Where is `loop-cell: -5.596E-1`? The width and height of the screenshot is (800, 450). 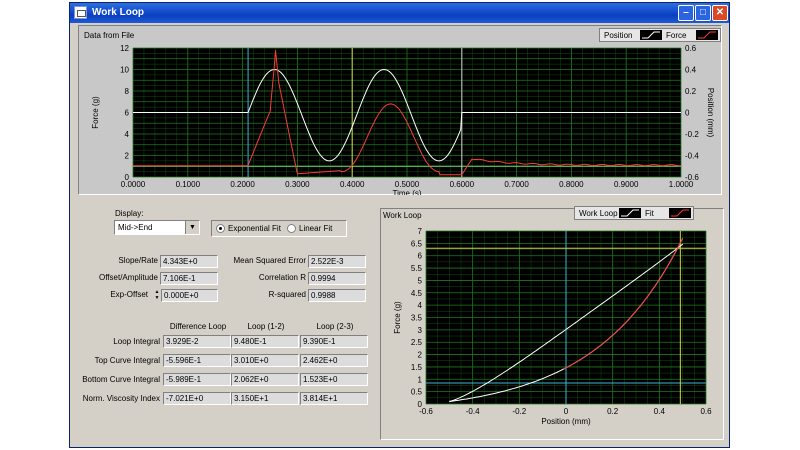
loop-cell: -5.596E-1 is located at coordinates (197, 360).